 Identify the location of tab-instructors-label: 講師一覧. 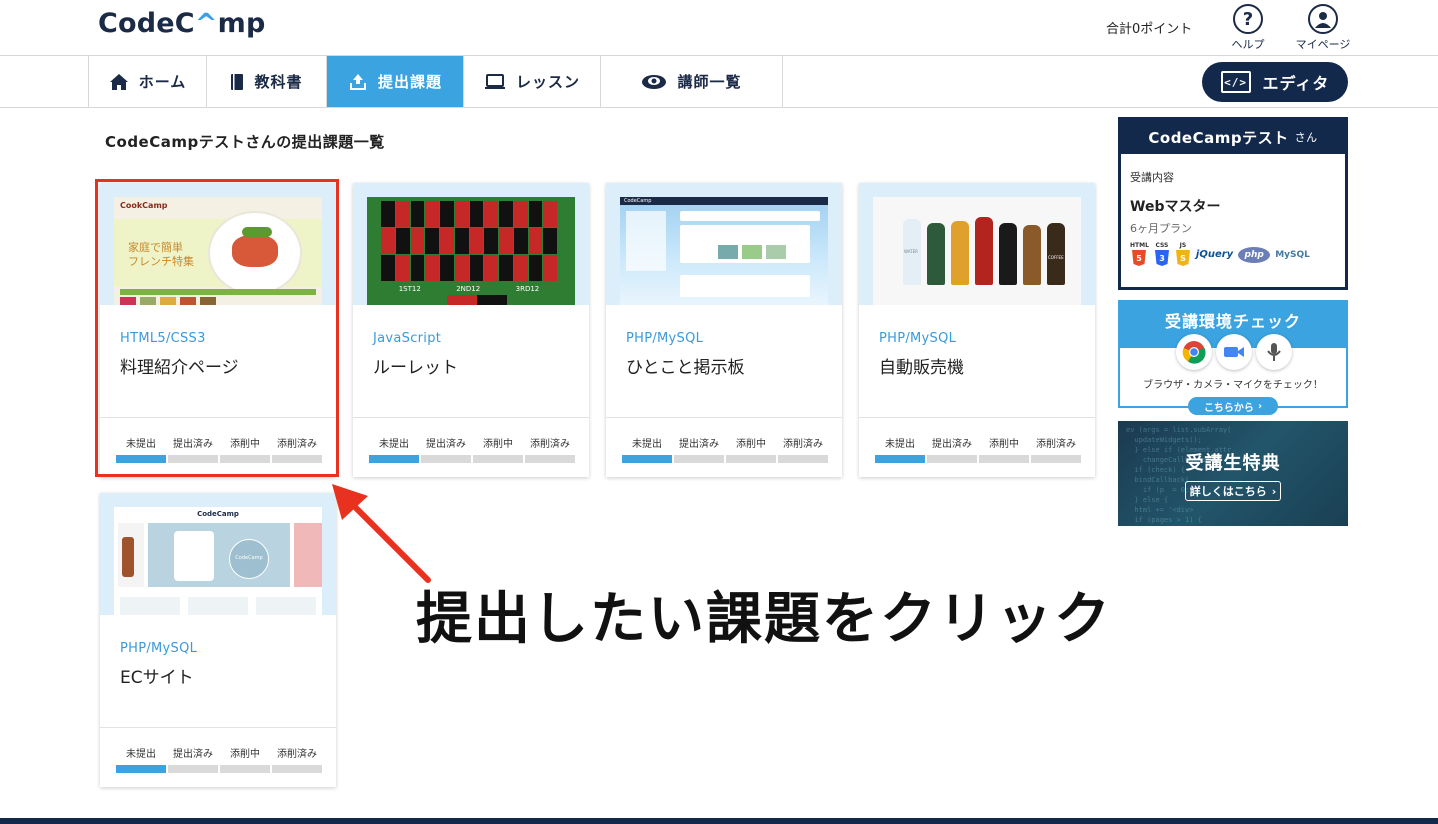
(709, 82).